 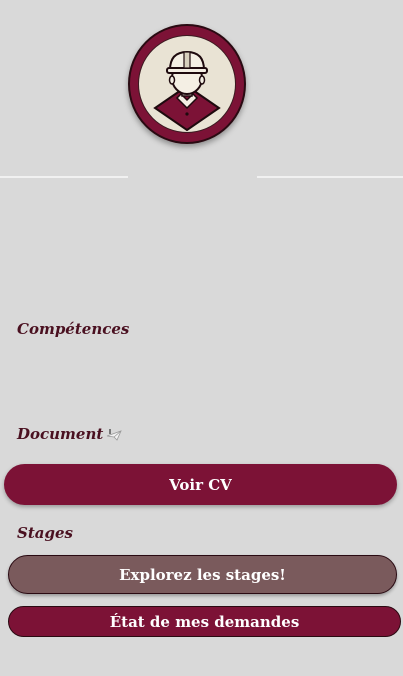 I want to click on document-label: Document, so click(x=60, y=434).